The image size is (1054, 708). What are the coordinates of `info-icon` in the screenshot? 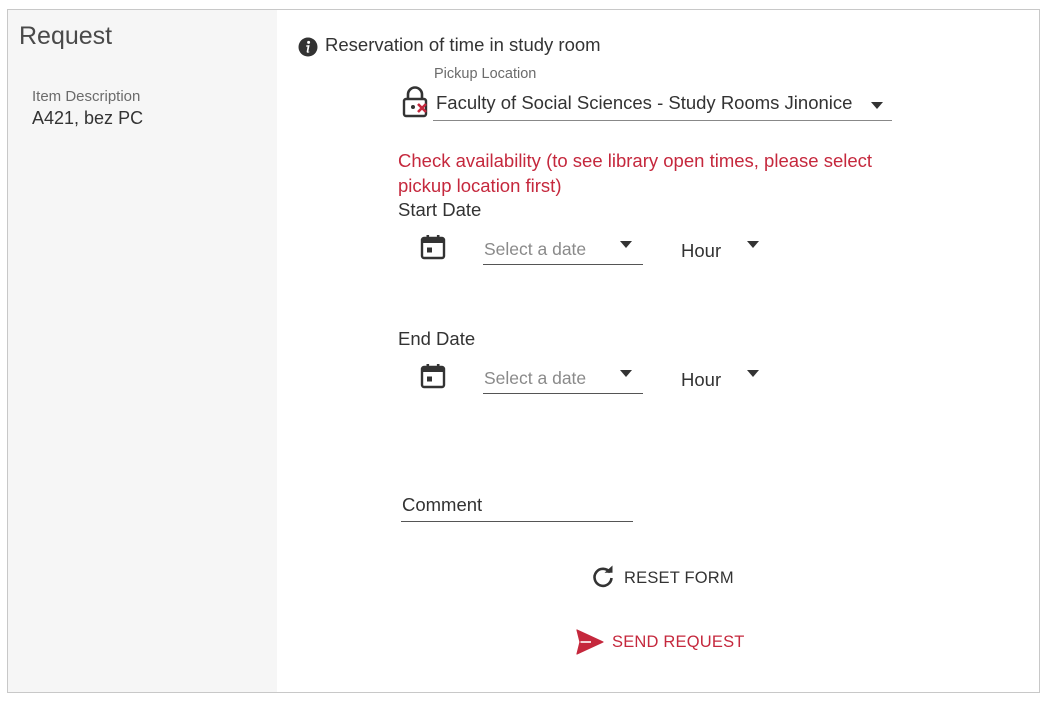 It's located at (308, 47).